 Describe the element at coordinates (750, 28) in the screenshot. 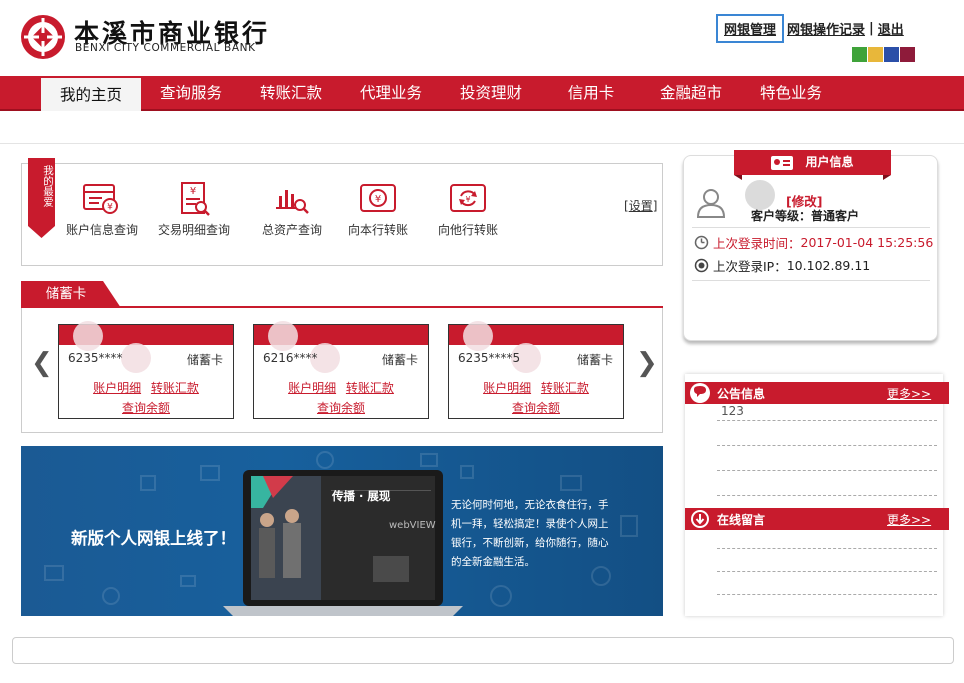

I see `ebank-manage-link: 网银管理` at that location.